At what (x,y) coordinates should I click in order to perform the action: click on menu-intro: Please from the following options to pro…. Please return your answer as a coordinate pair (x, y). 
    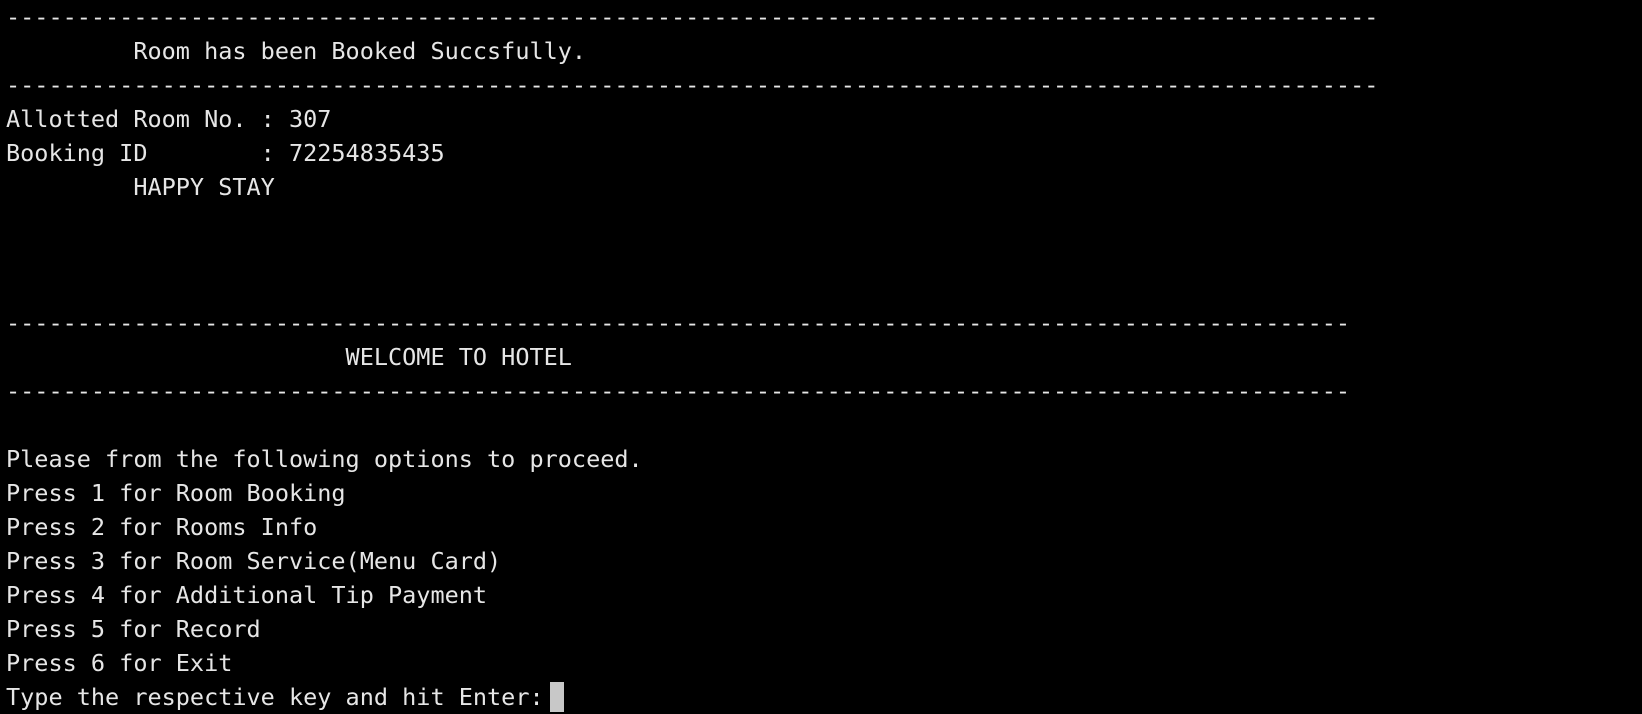
    Looking at the image, I should click on (324, 459).